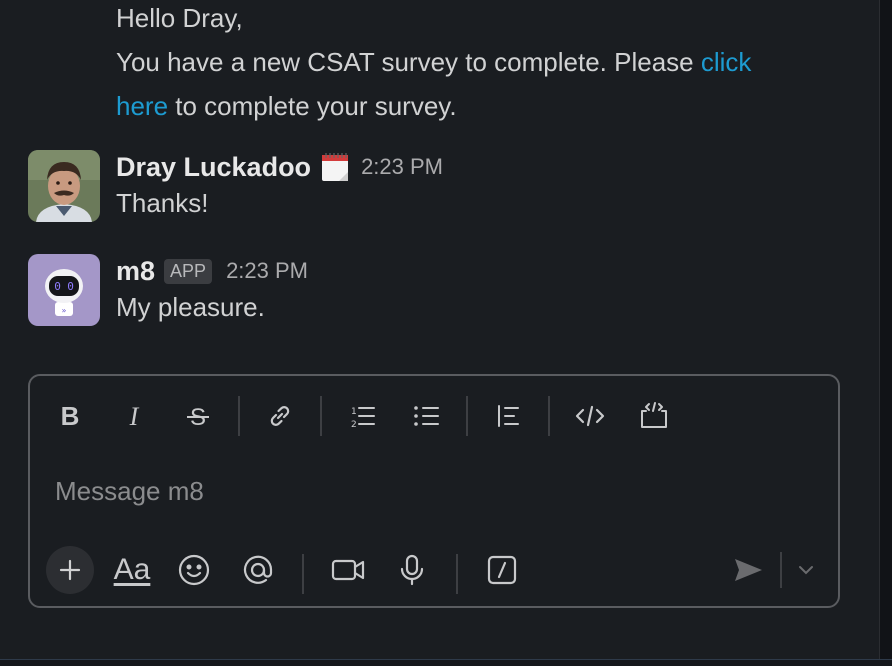 The height and width of the screenshot is (666, 892). I want to click on survey-link: click, so click(726, 62).